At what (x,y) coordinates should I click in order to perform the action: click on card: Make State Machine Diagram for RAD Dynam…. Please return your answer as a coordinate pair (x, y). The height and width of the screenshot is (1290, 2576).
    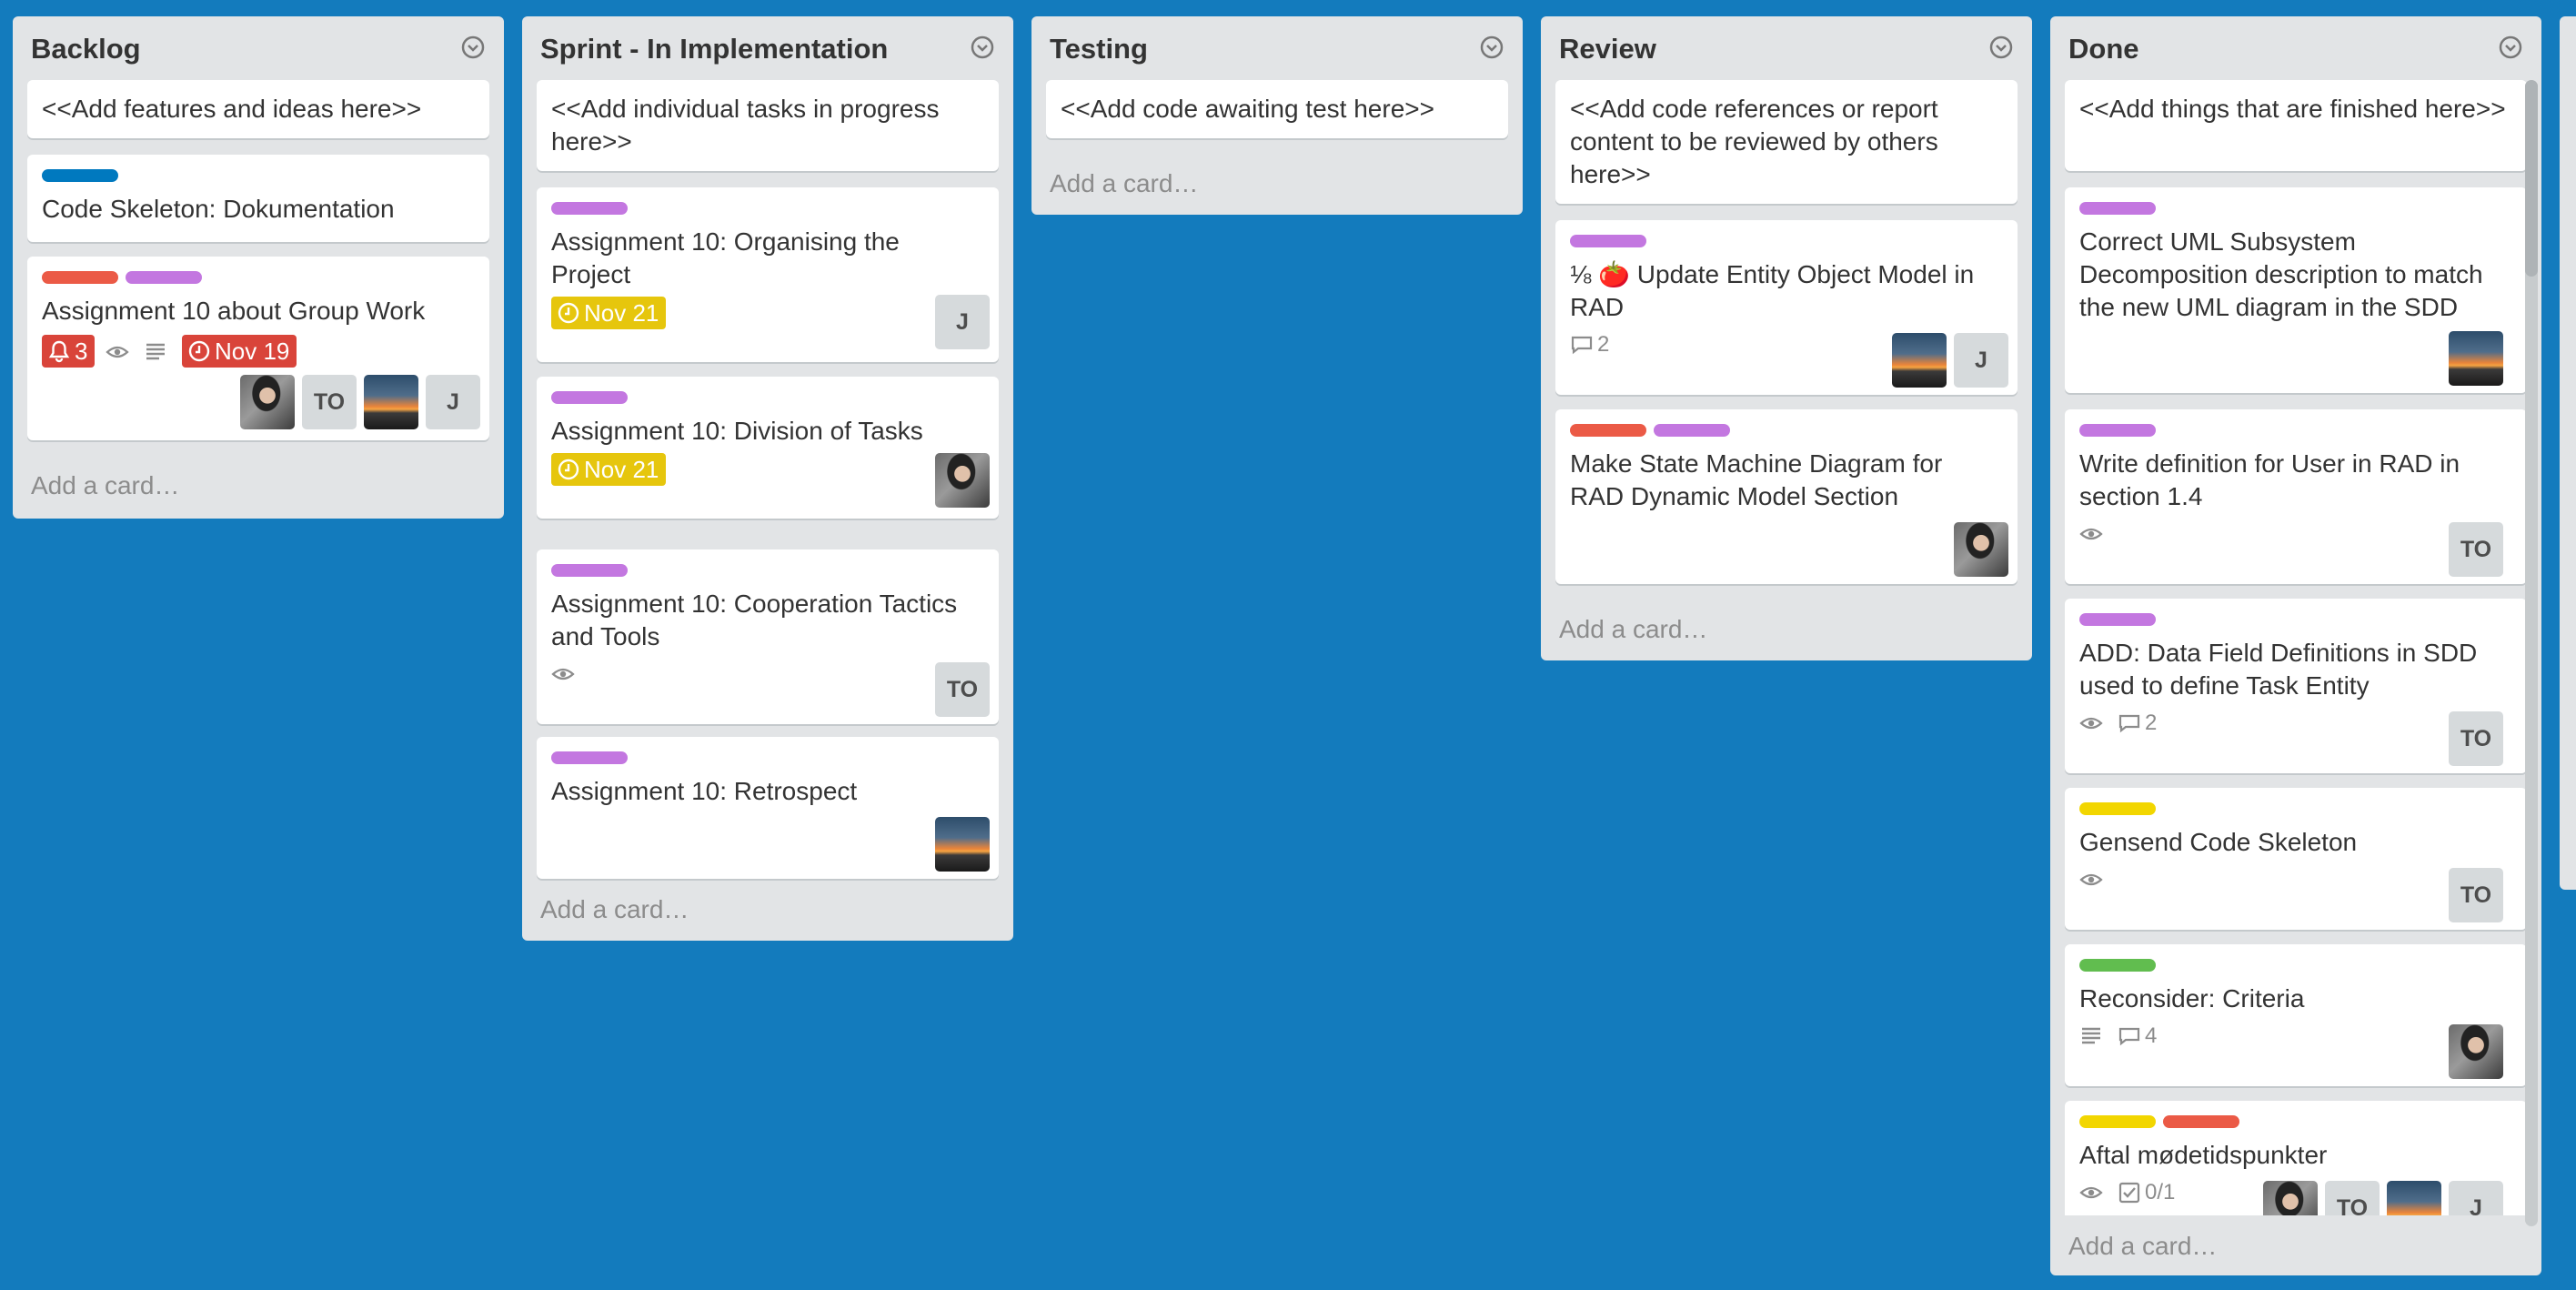
    Looking at the image, I should click on (1786, 496).